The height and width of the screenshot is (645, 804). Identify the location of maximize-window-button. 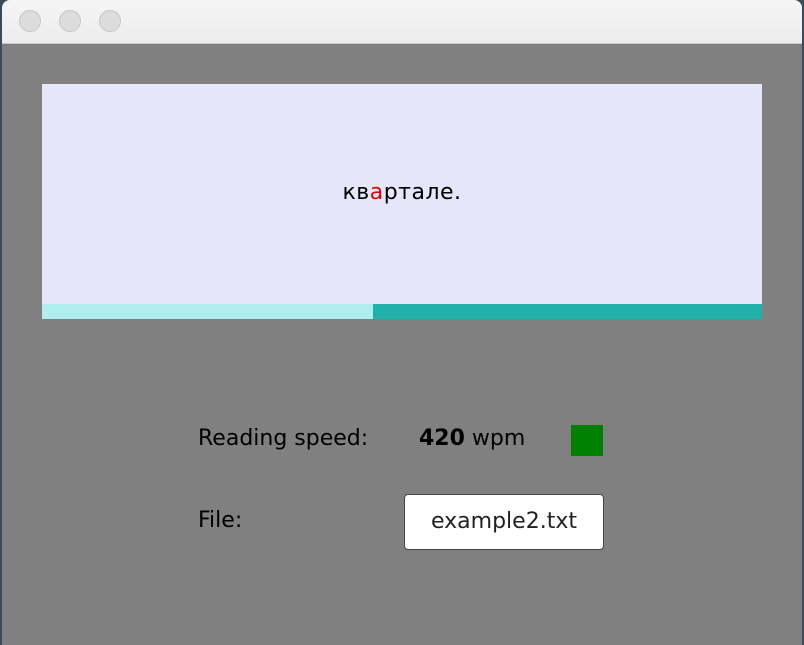
(110, 21).